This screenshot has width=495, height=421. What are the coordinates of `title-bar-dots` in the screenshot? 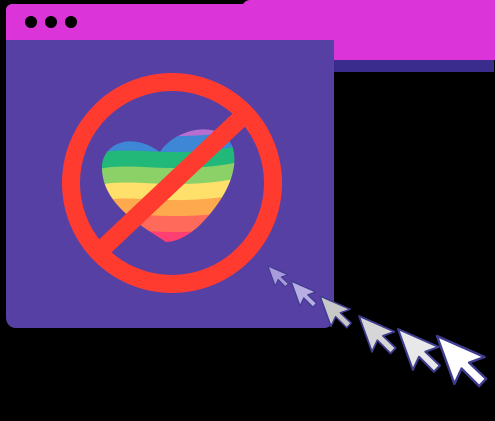 It's located at (51, 22).